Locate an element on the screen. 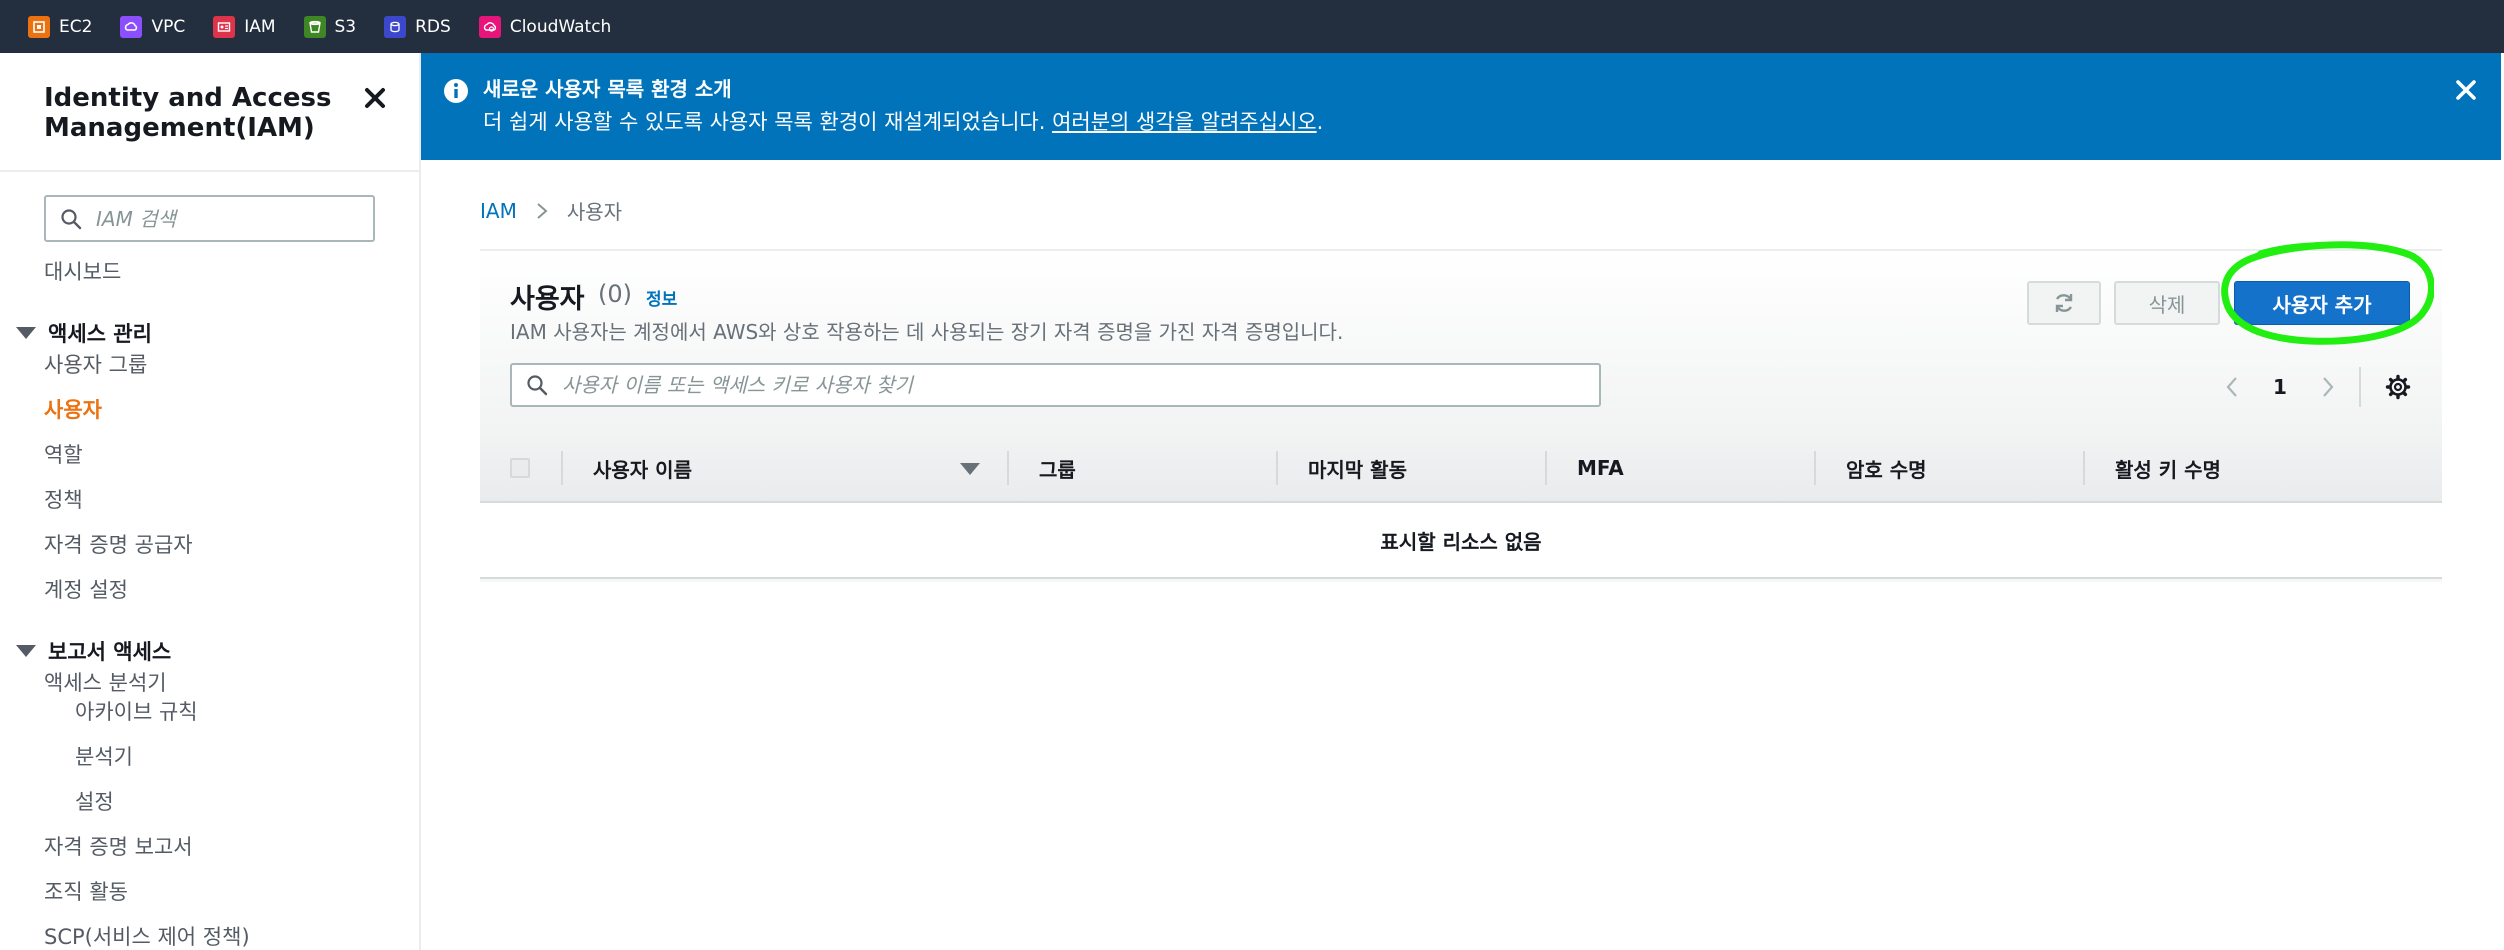  favorite-label: S3 is located at coordinates (345, 26).